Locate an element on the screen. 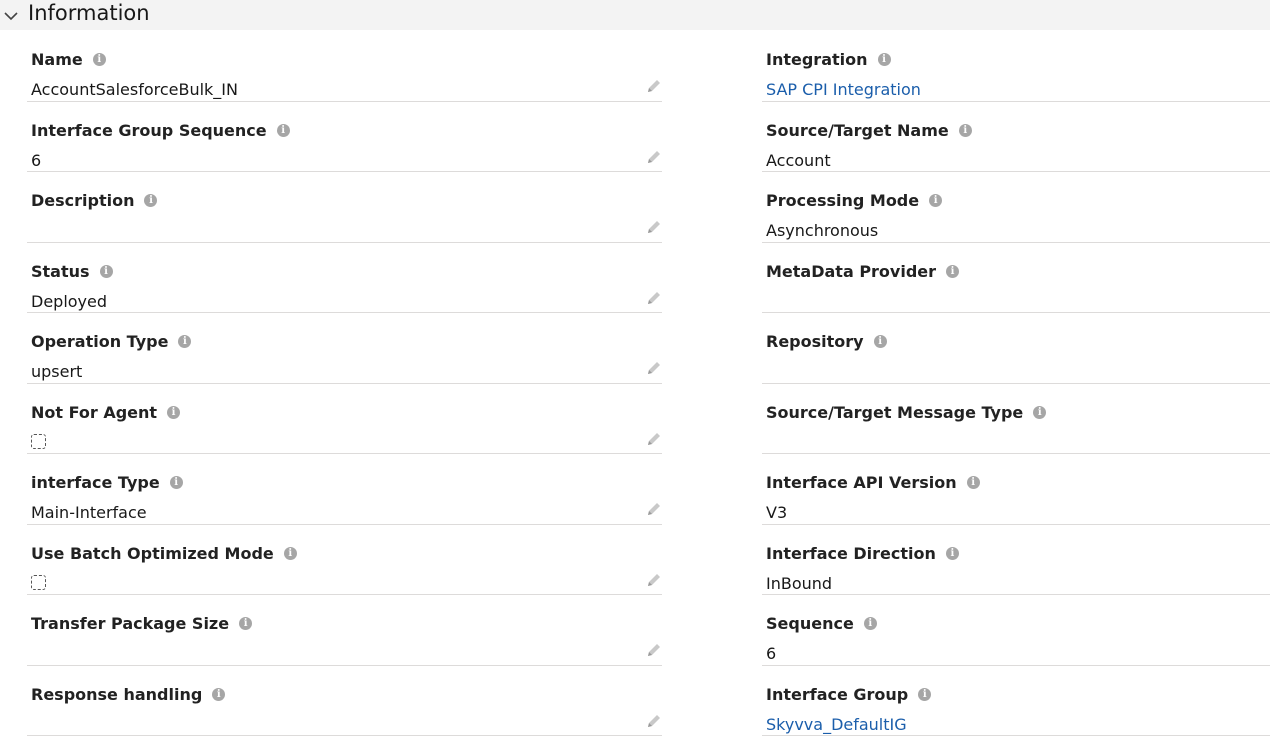 The width and height of the screenshot is (1270, 736). field-name: Namei AccountSalesforceBulk_IN is located at coordinates (344, 66).